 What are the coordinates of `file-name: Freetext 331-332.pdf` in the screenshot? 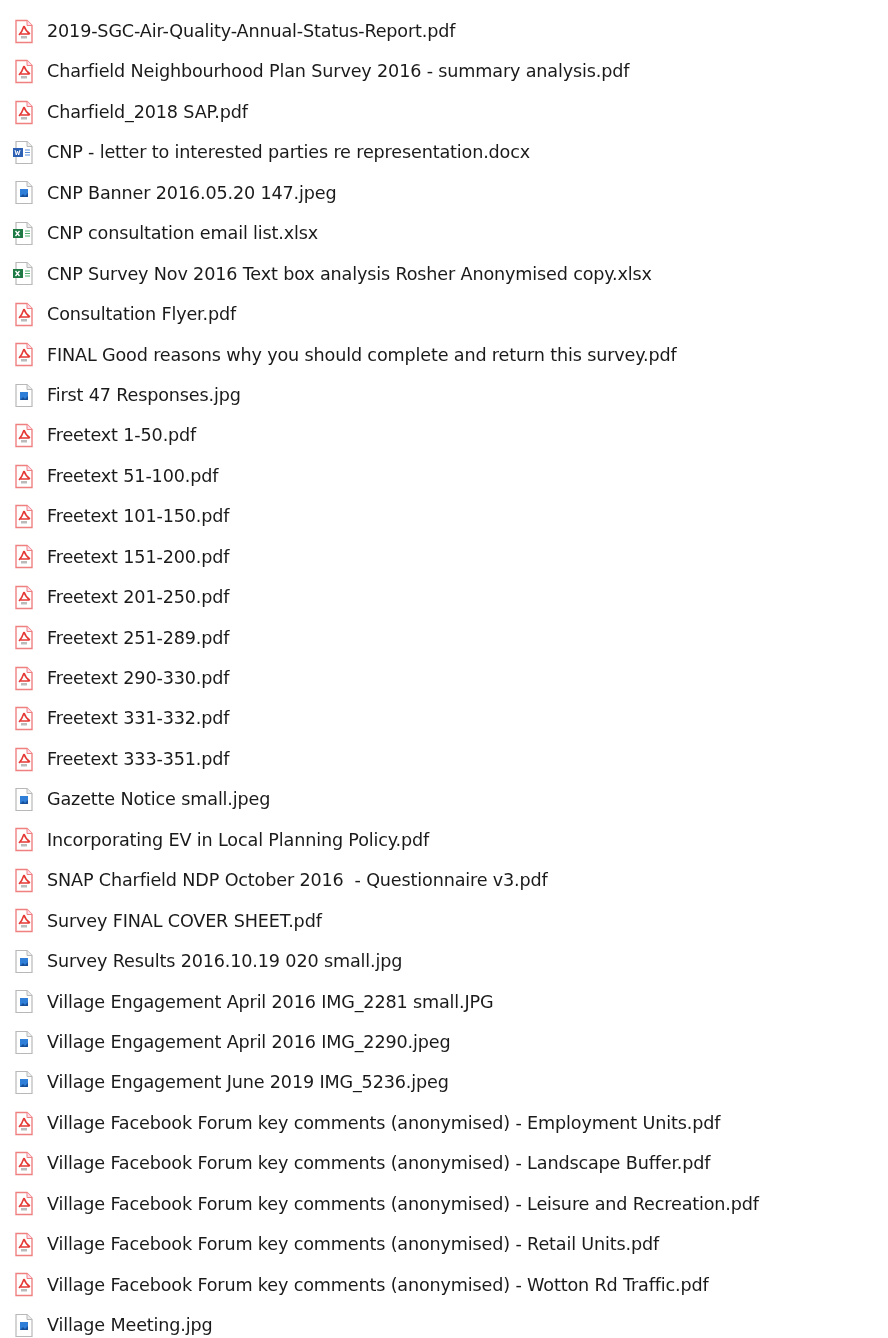 It's located at (138, 718).